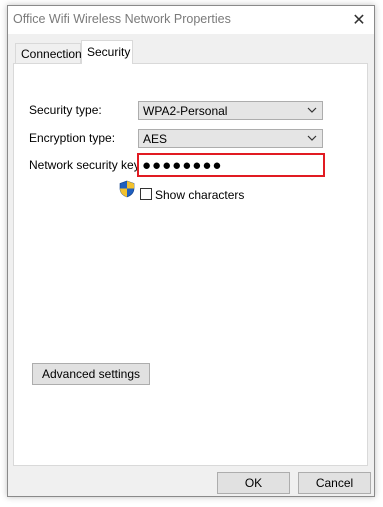 The image size is (383, 507). I want to click on ok-label: OK, so click(253, 483).